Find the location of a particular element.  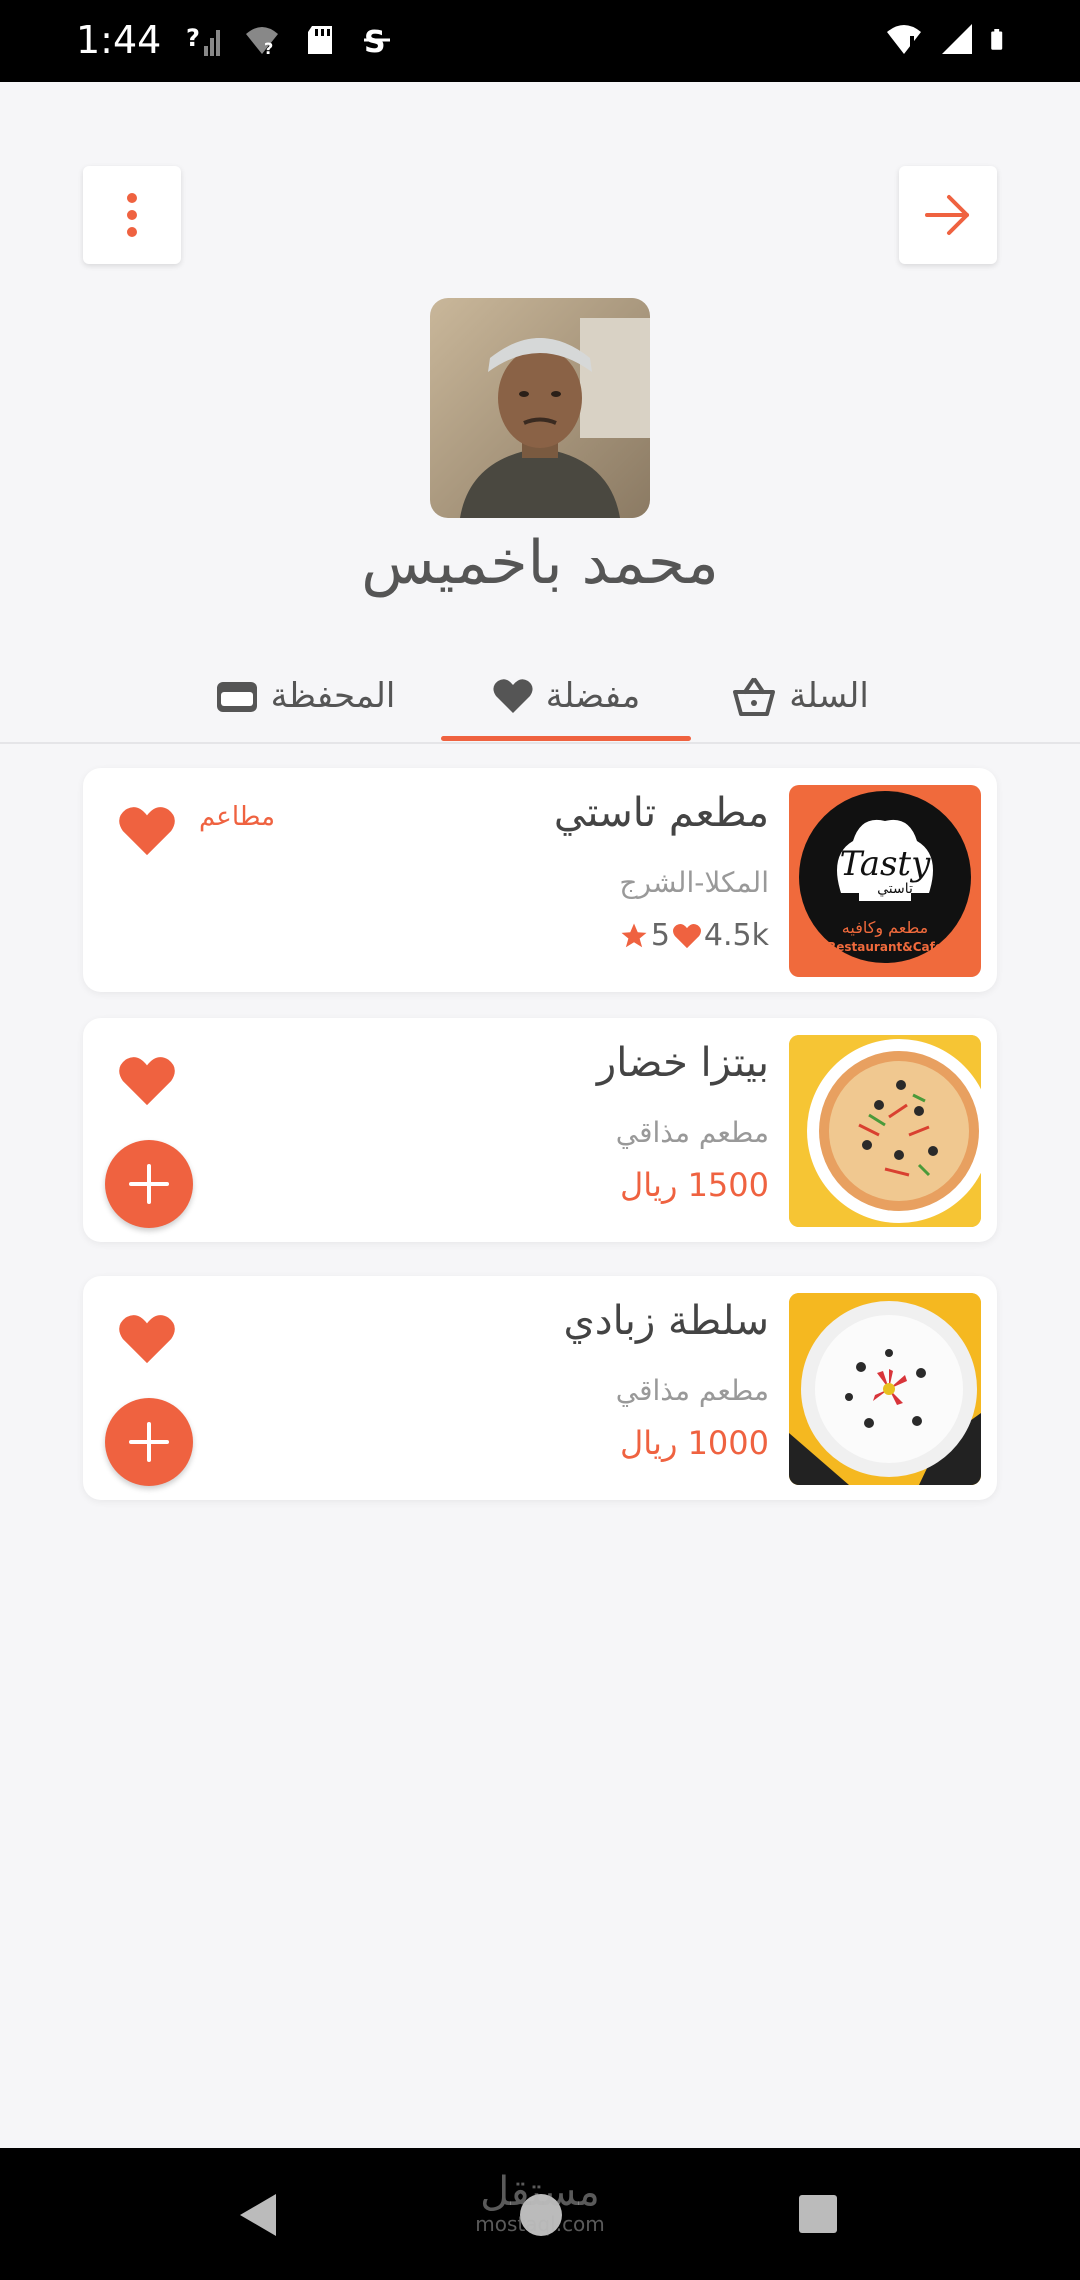

favorite-title: بيتزا خضار is located at coordinates (682, 1063).